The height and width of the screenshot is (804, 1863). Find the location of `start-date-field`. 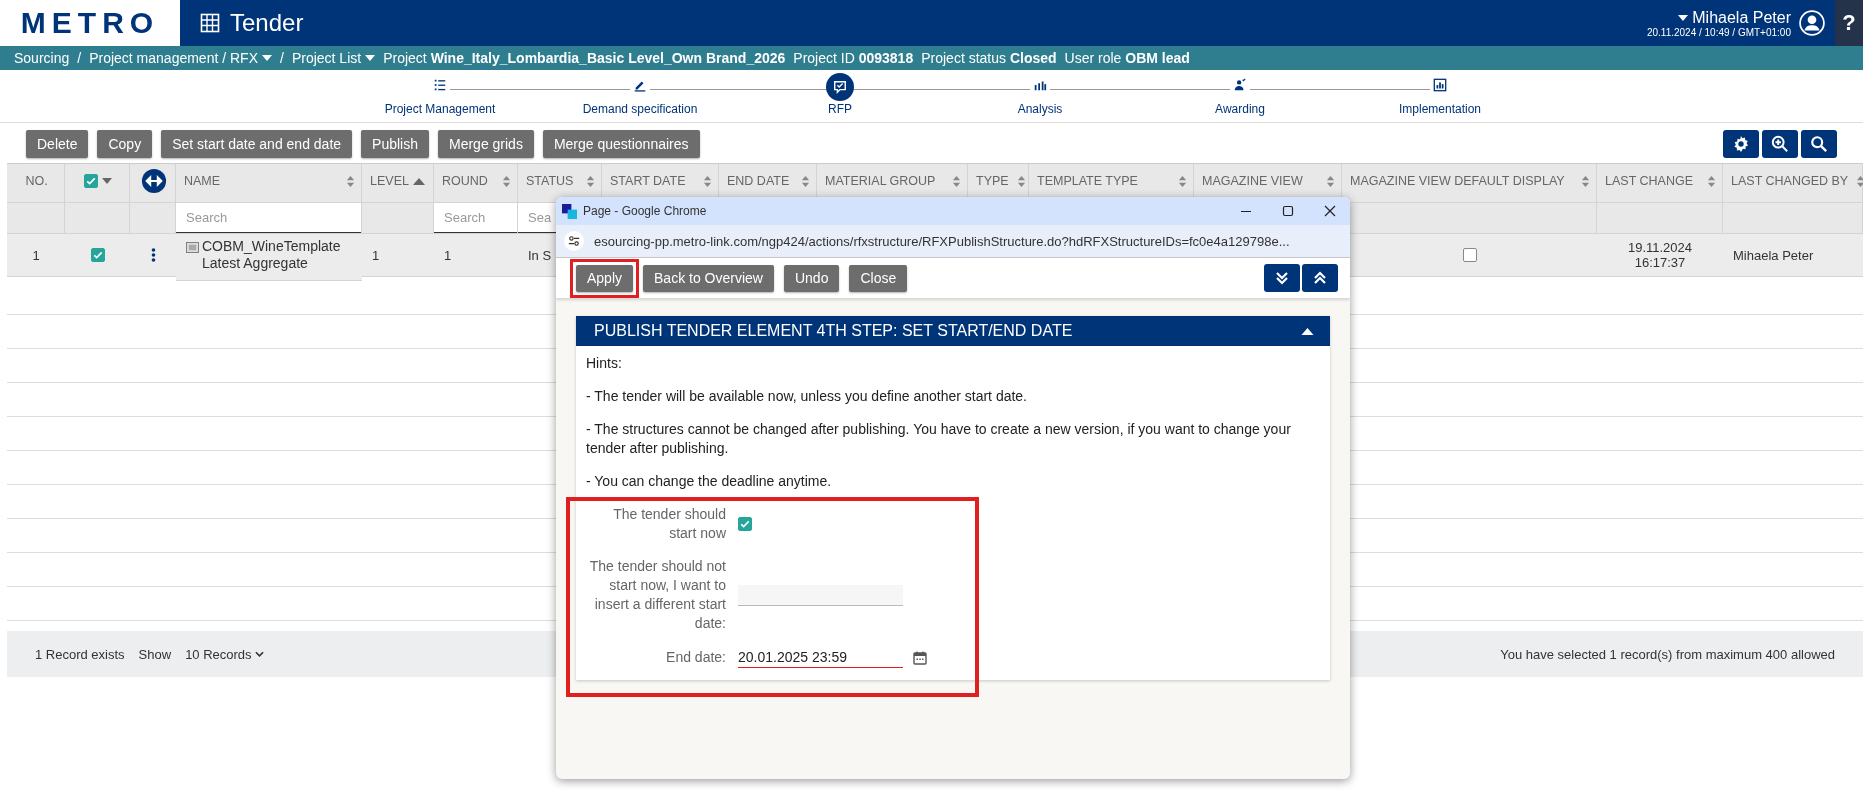

start-date-field is located at coordinates (820, 595).